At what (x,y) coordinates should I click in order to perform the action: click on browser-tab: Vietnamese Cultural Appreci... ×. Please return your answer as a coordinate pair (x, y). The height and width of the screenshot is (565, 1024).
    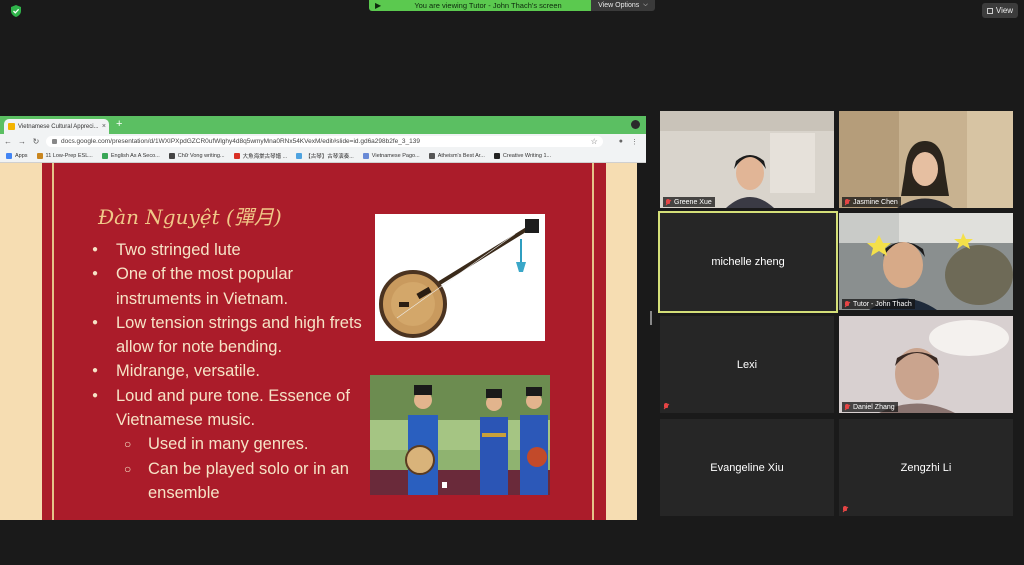
    Looking at the image, I should click on (56, 126).